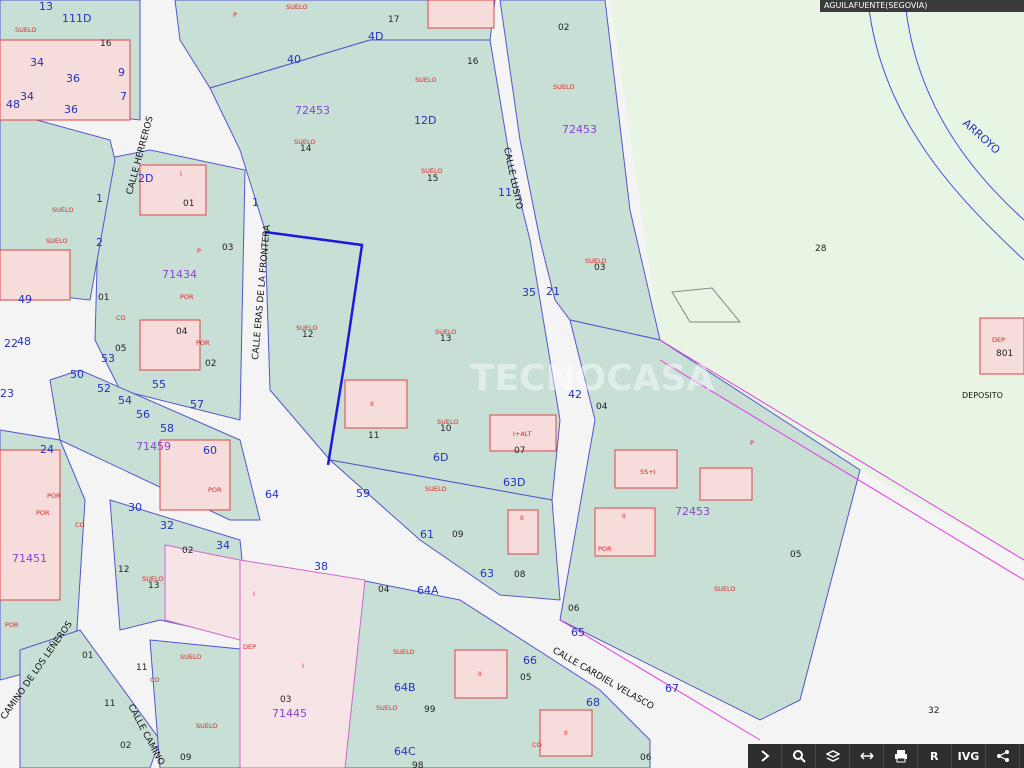 The height and width of the screenshot is (768, 1024). I want to click on building-deposito, so click(1001, 346).